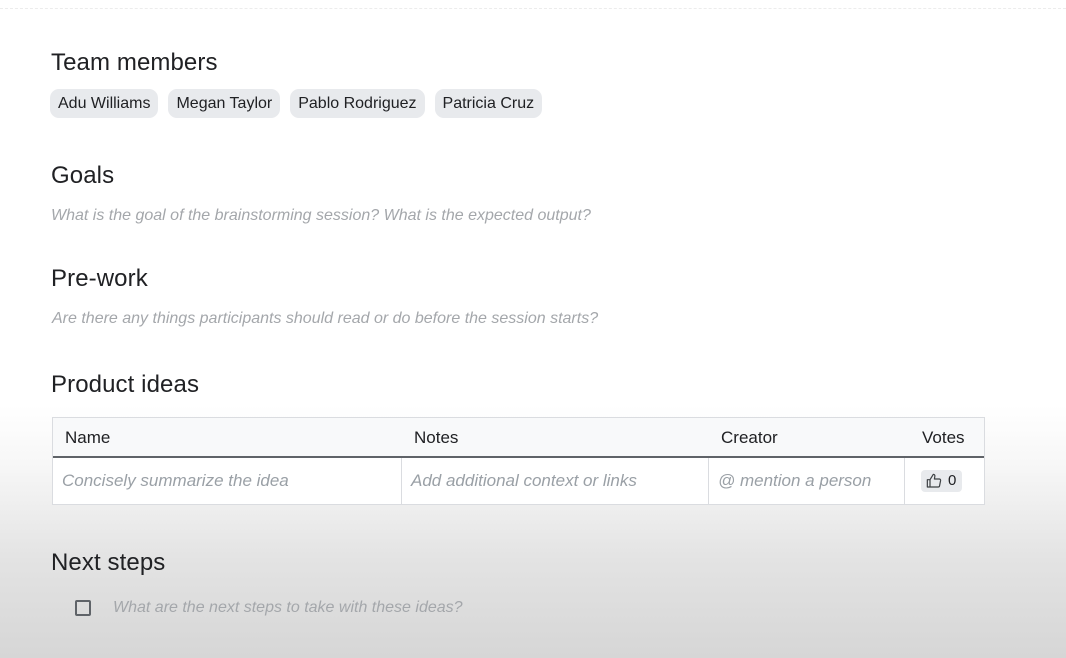 The height and width of the screenshot is (658, 1066). What do you see at coordinates (934, 480) in the screenshot?
I see `thumbs-up-icon` at bounding box center [934, 480].